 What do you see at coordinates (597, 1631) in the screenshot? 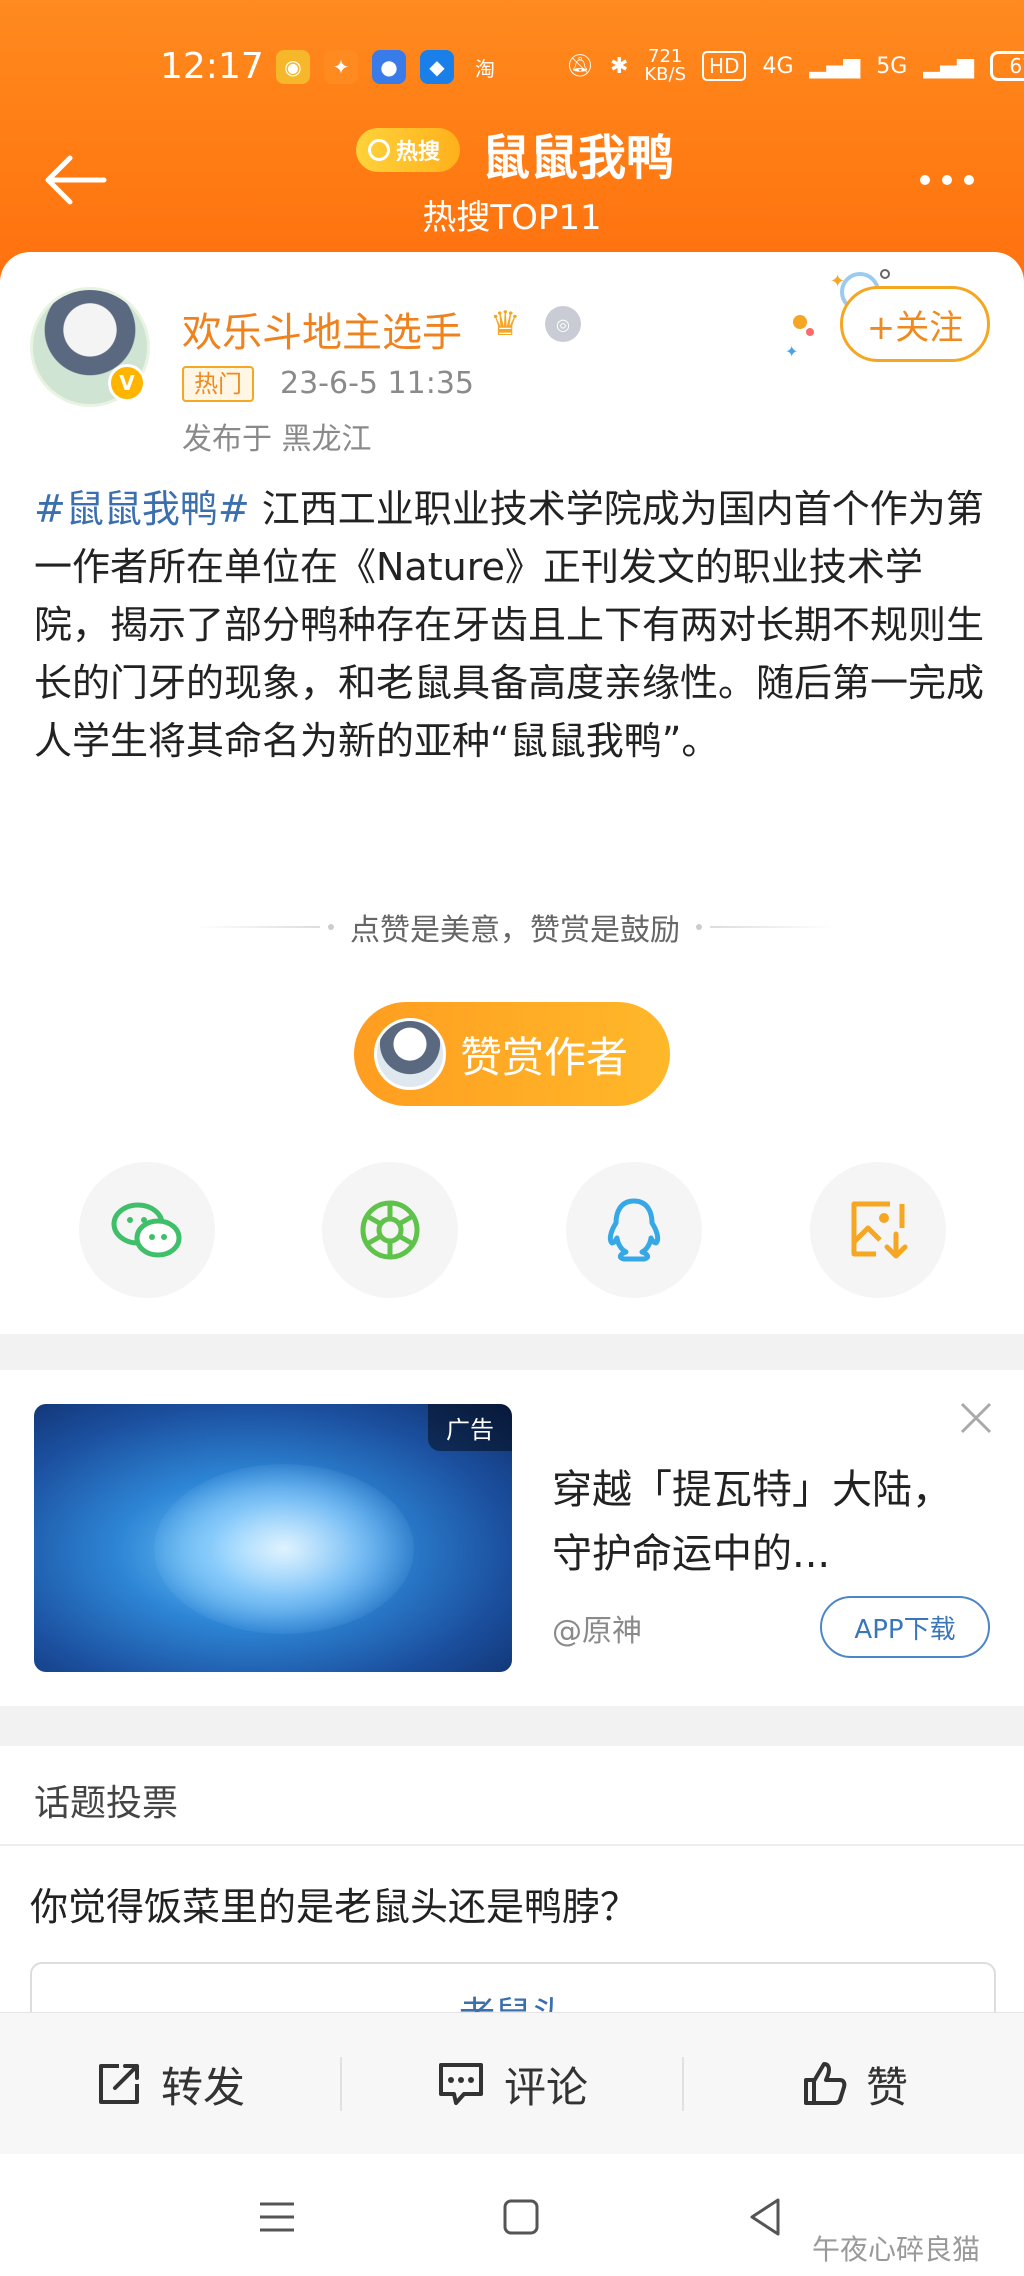
I see `ad-source: @原神` at bounding box center [597, 1631].